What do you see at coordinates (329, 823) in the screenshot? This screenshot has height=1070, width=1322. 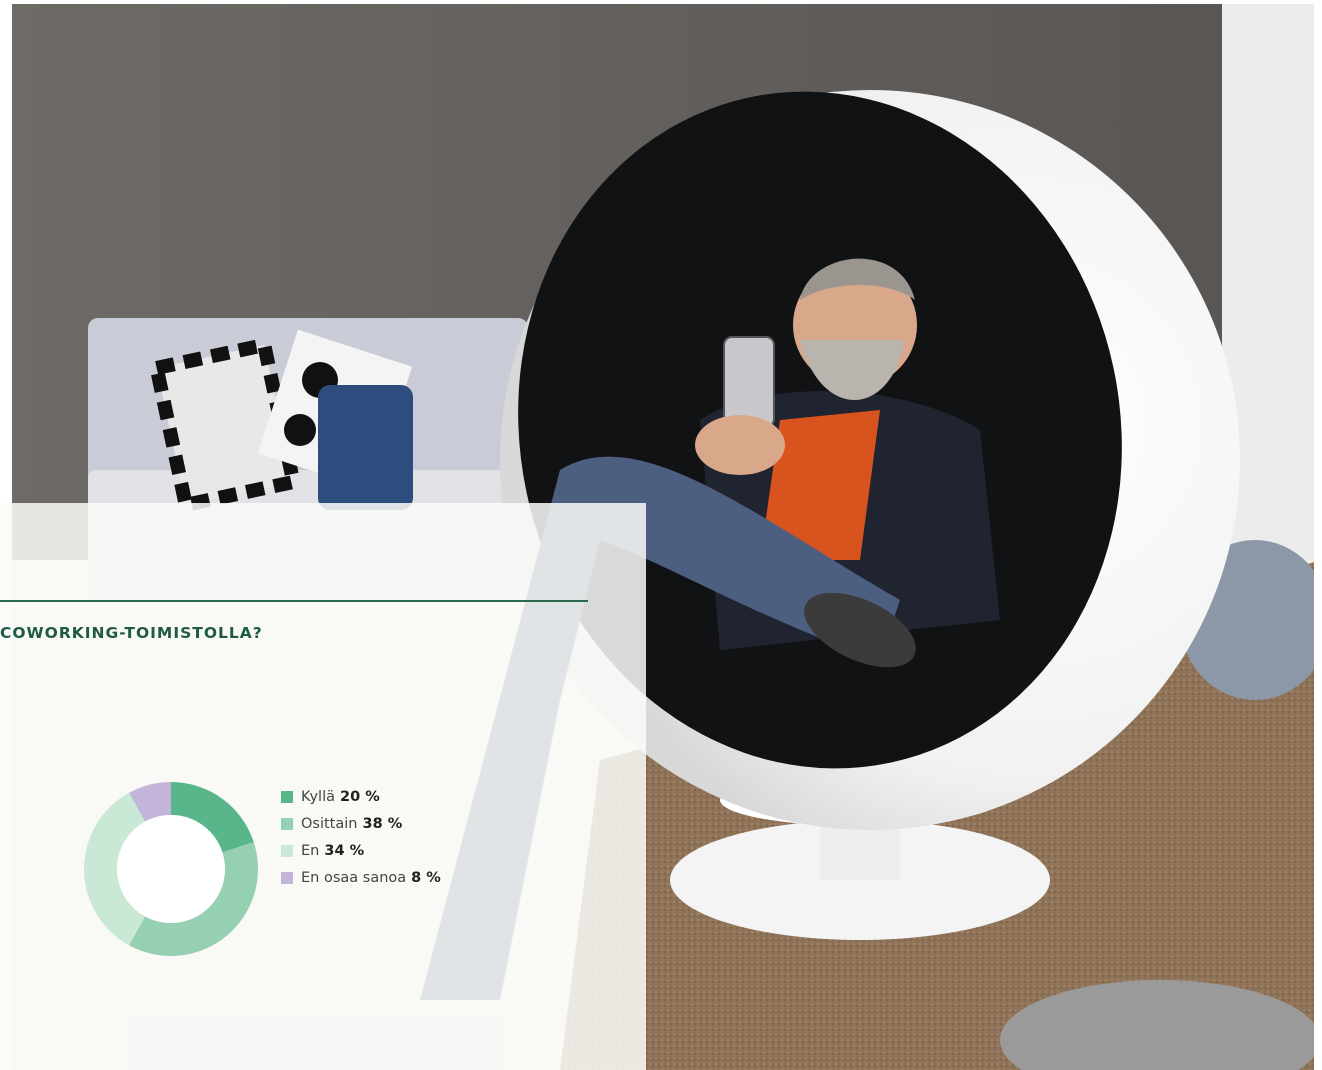 I see `legend-label: Osittain` at bounding box center [329, 823].